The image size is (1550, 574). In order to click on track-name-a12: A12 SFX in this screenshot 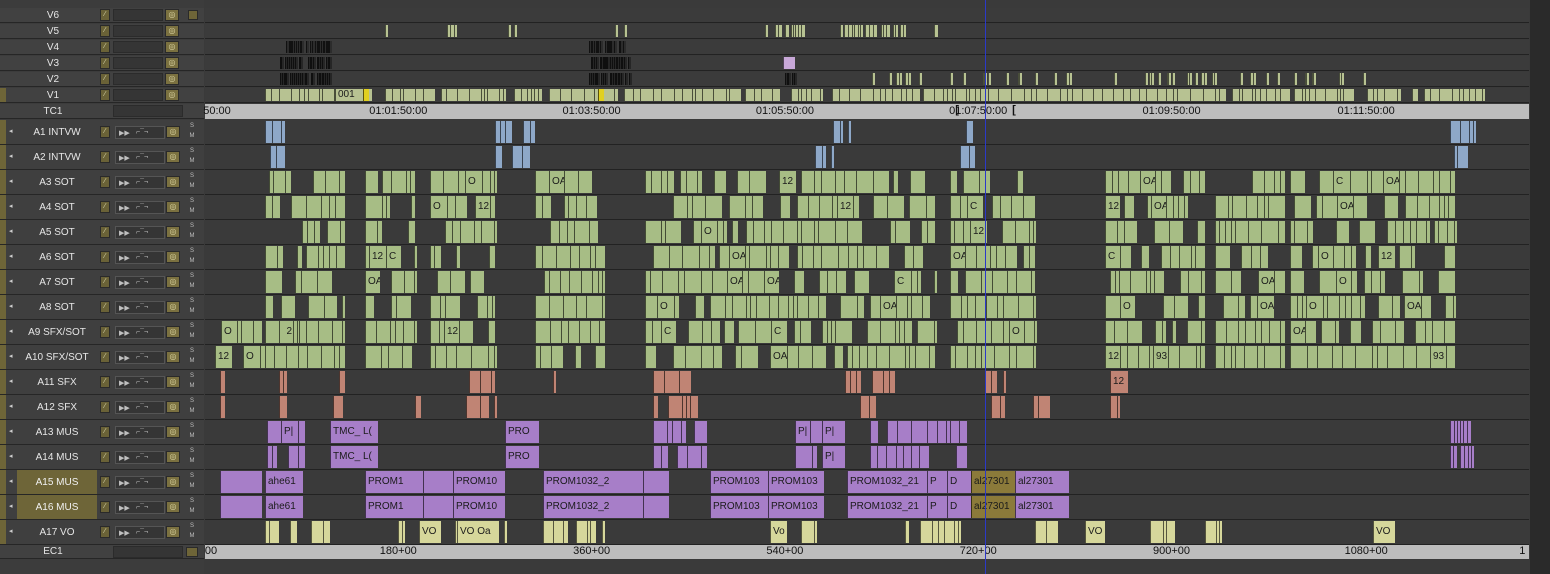, I will do `click(57, 407)`.